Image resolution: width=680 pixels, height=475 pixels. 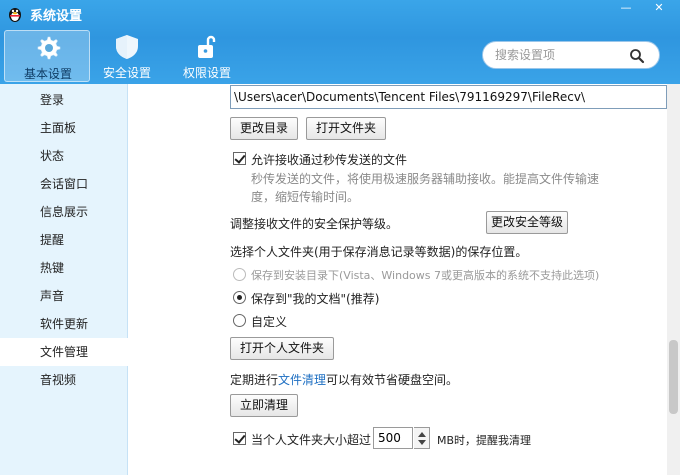 What do you see at coordinates (329, 160) in the screenshot?
I see `allow-flash-transfer-label: 允许接收通过秒传发送的文件` at bounding box center [329, 160].